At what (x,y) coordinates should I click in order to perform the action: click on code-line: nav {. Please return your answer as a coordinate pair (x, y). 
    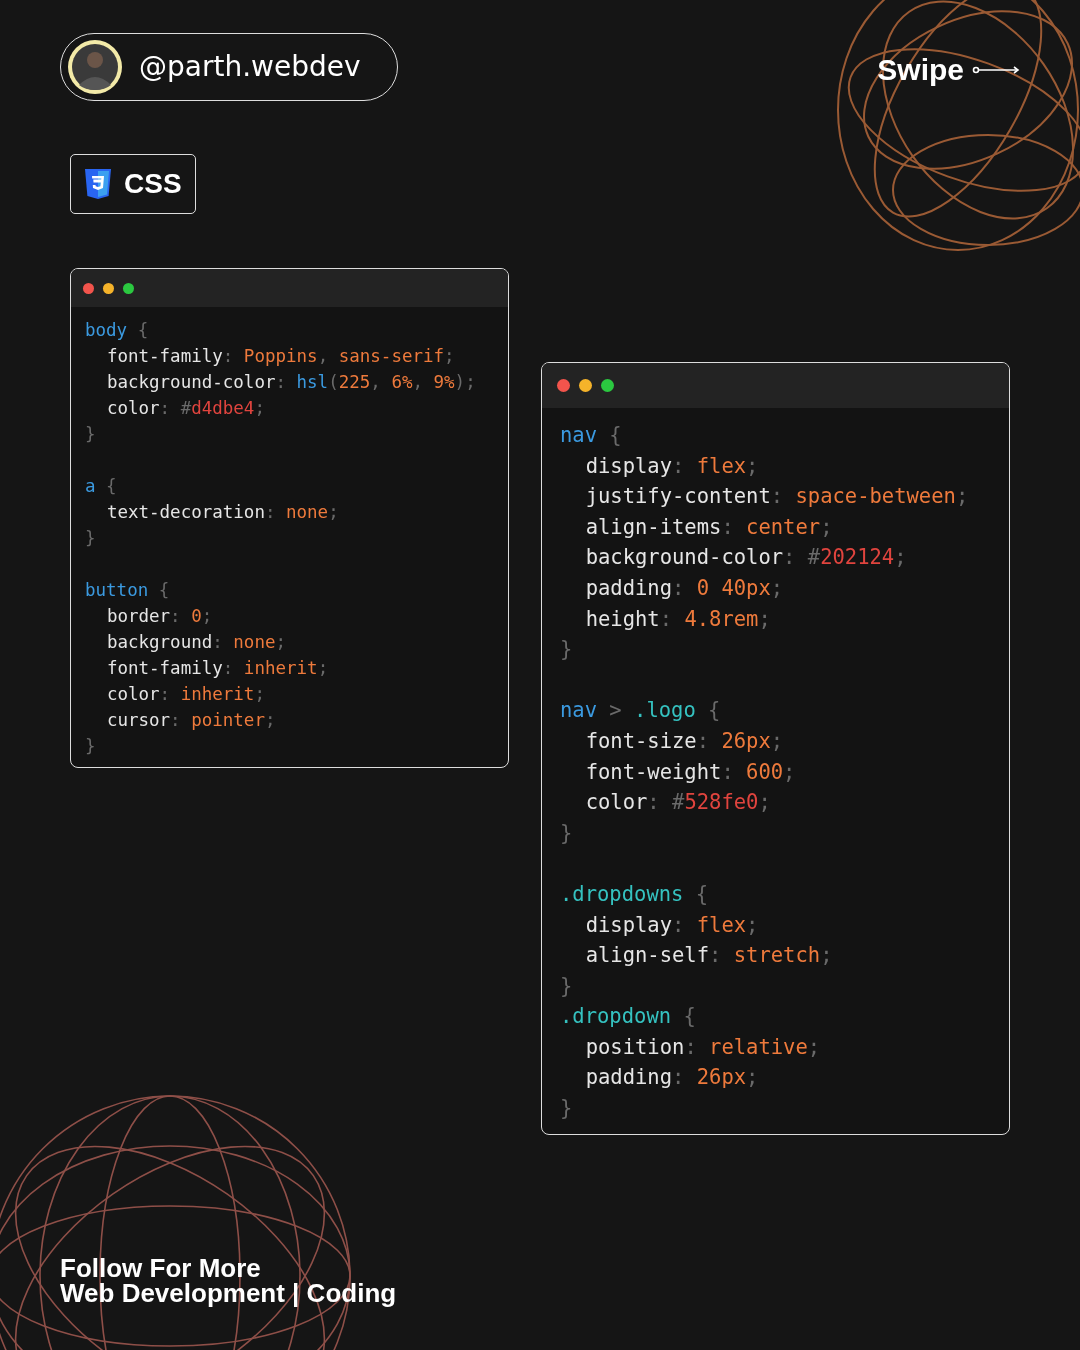
    Looking at the image, I should click on (591, 435).